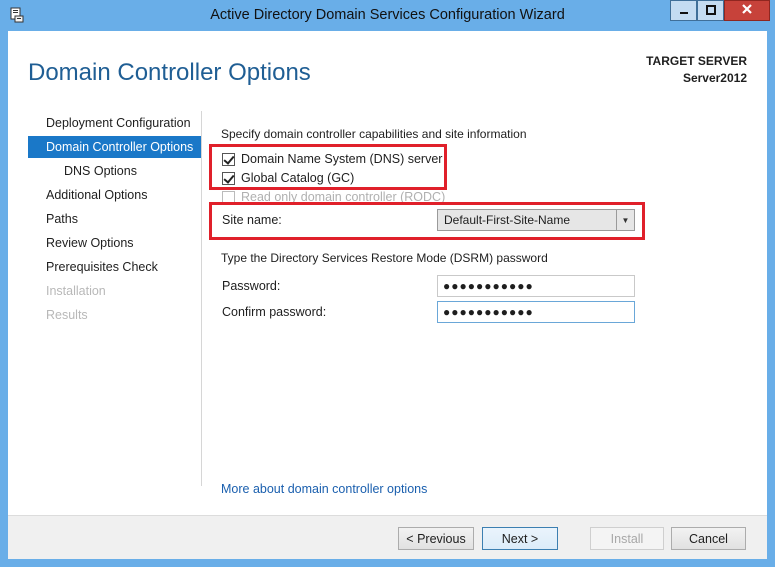 This screenshot has width=775, height=567. I want to click on next-button: Next >, so click(520, 538).